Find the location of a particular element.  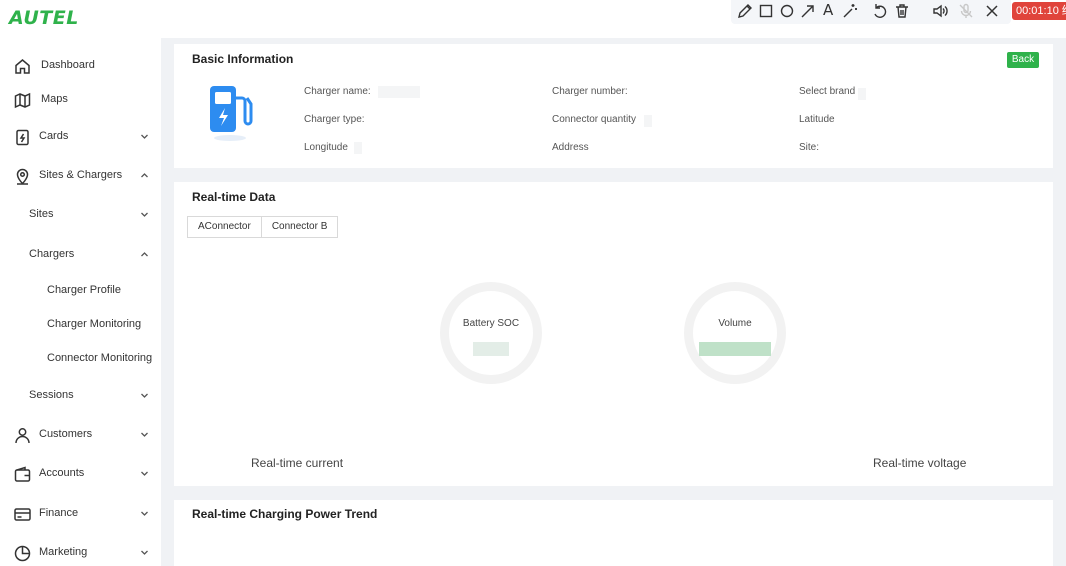

text-tool-icon: A is located at coordinates (828, 10).